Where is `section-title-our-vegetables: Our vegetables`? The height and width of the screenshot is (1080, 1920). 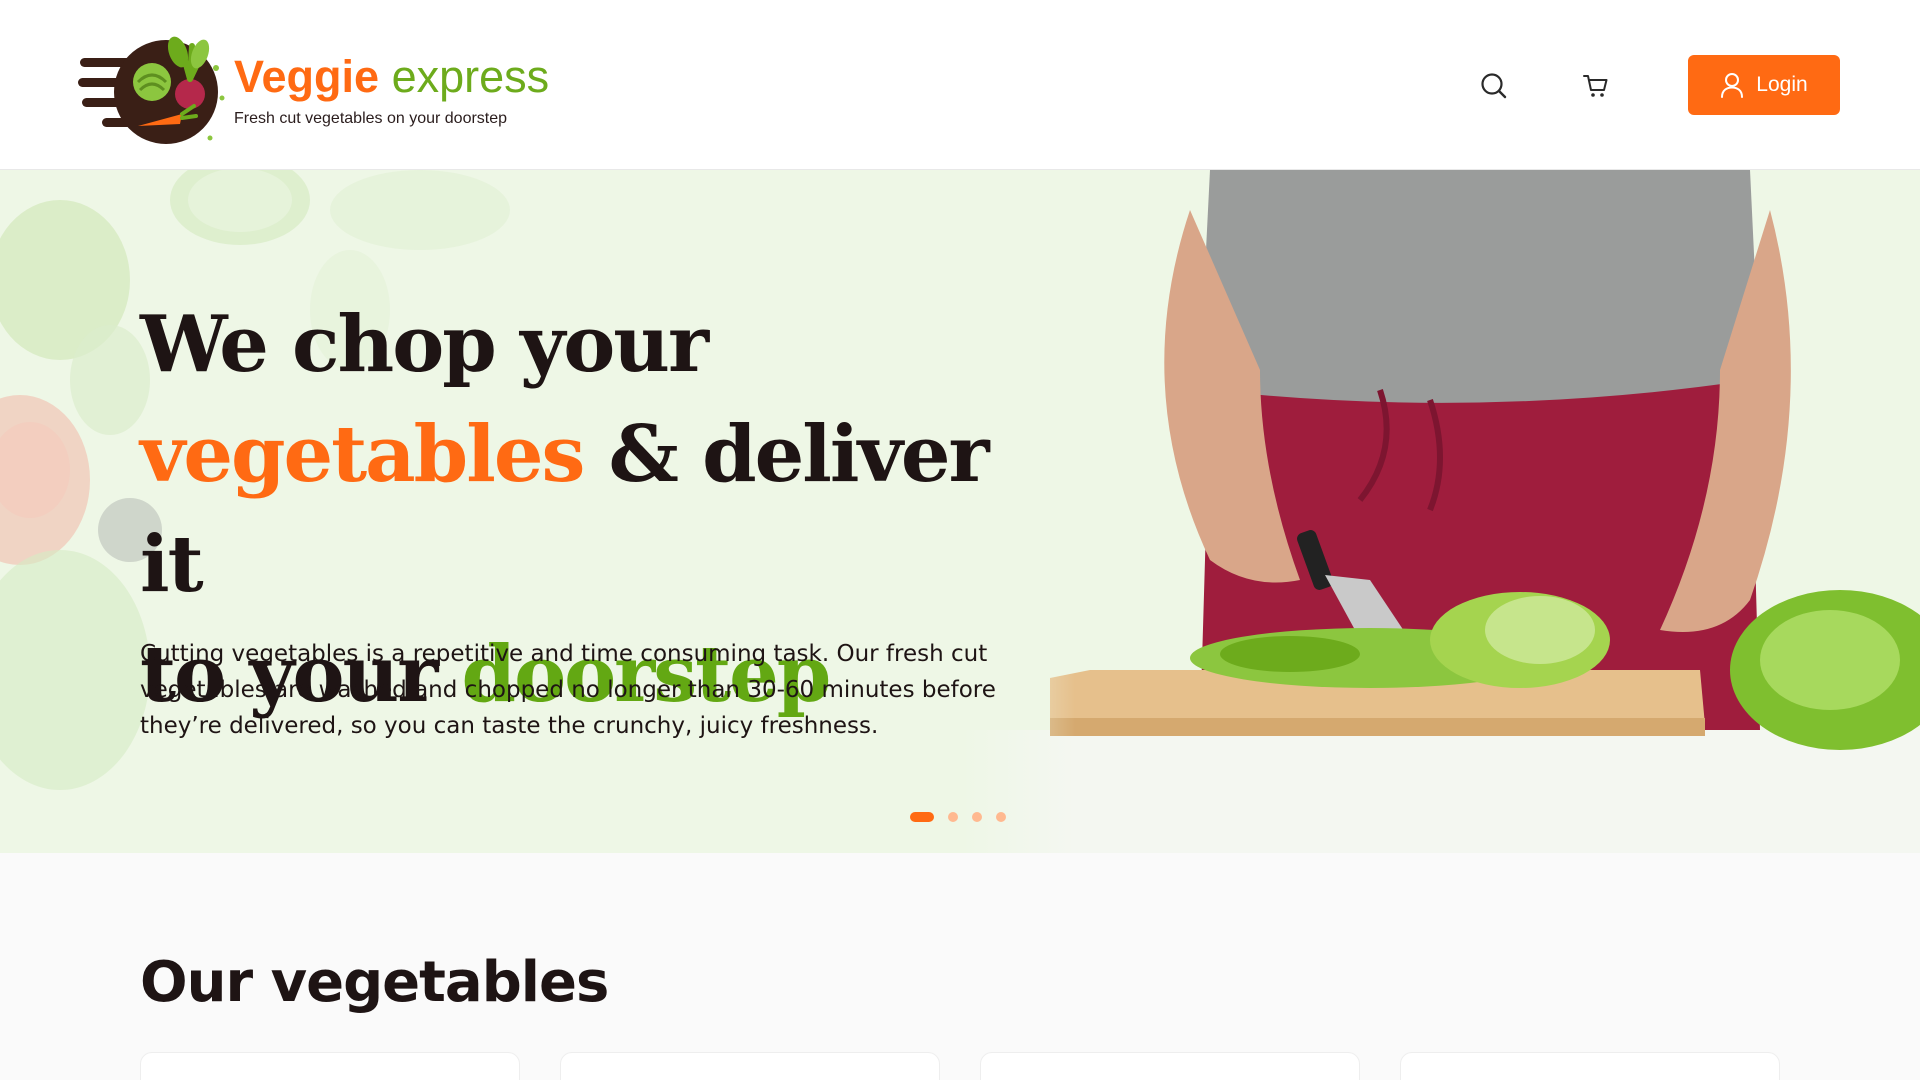
section-title-our-vegetables: Our vegetables is located at coordinates (374, 982).